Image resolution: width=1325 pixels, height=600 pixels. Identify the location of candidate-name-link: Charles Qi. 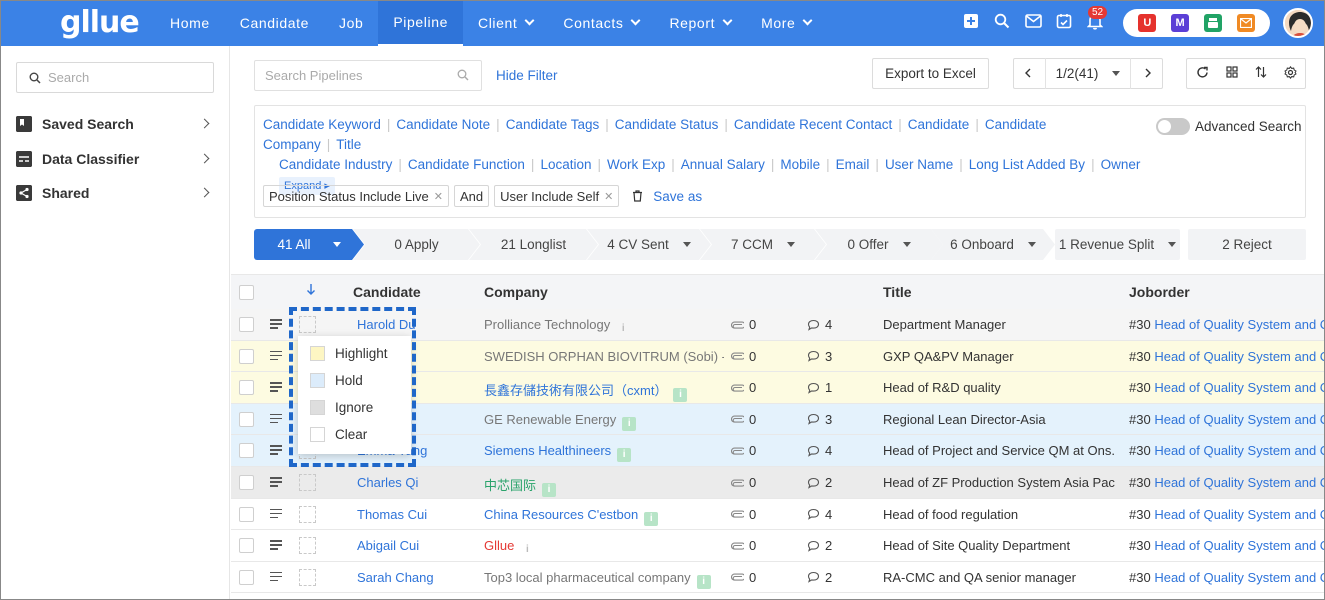
(417, 482).